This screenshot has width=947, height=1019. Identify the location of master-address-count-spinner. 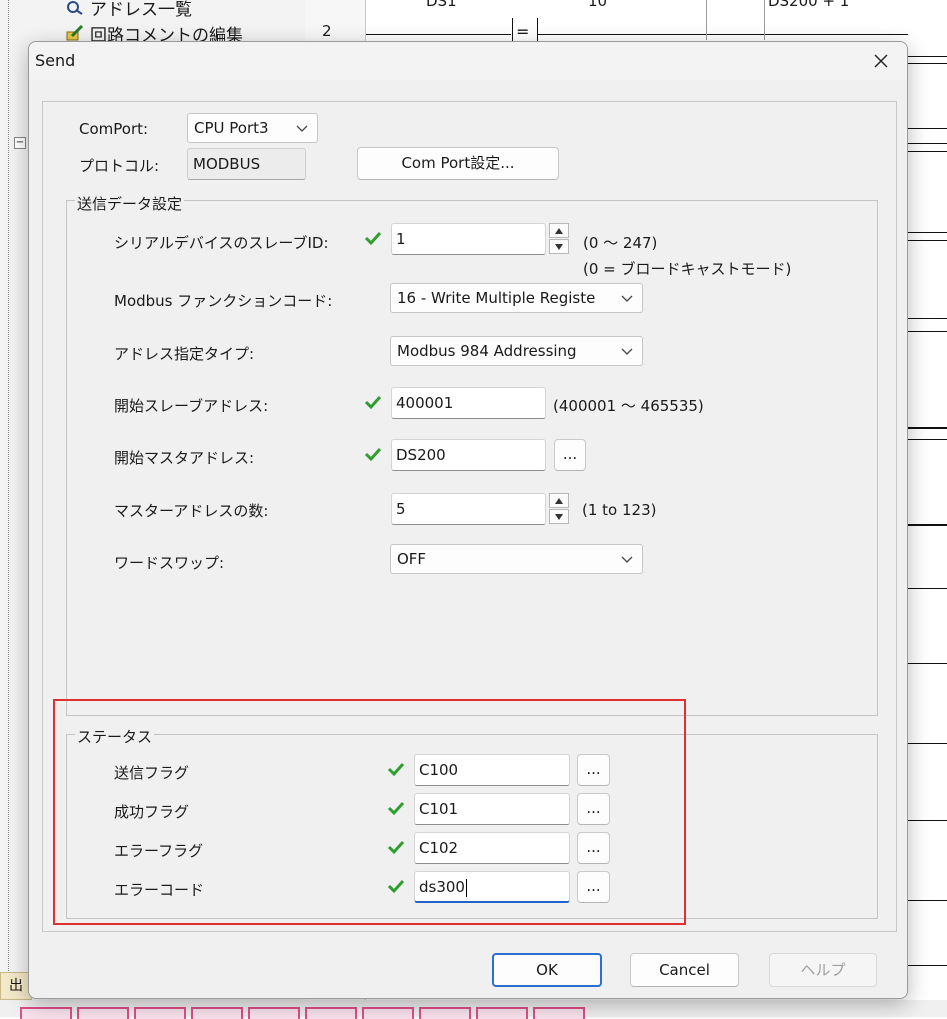
(559, 509).